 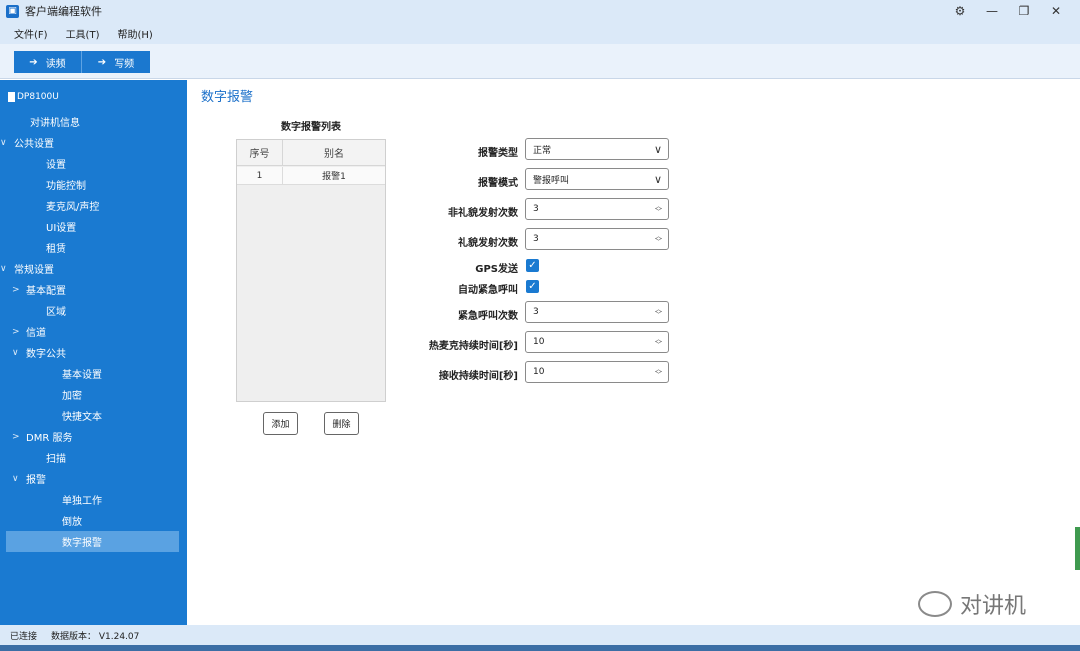 What do you see at coordinates (540, 61) in the screenshot?
I see `toolbar: ➔ 读频 ➔ 写频` at bounding box center [540, 61].